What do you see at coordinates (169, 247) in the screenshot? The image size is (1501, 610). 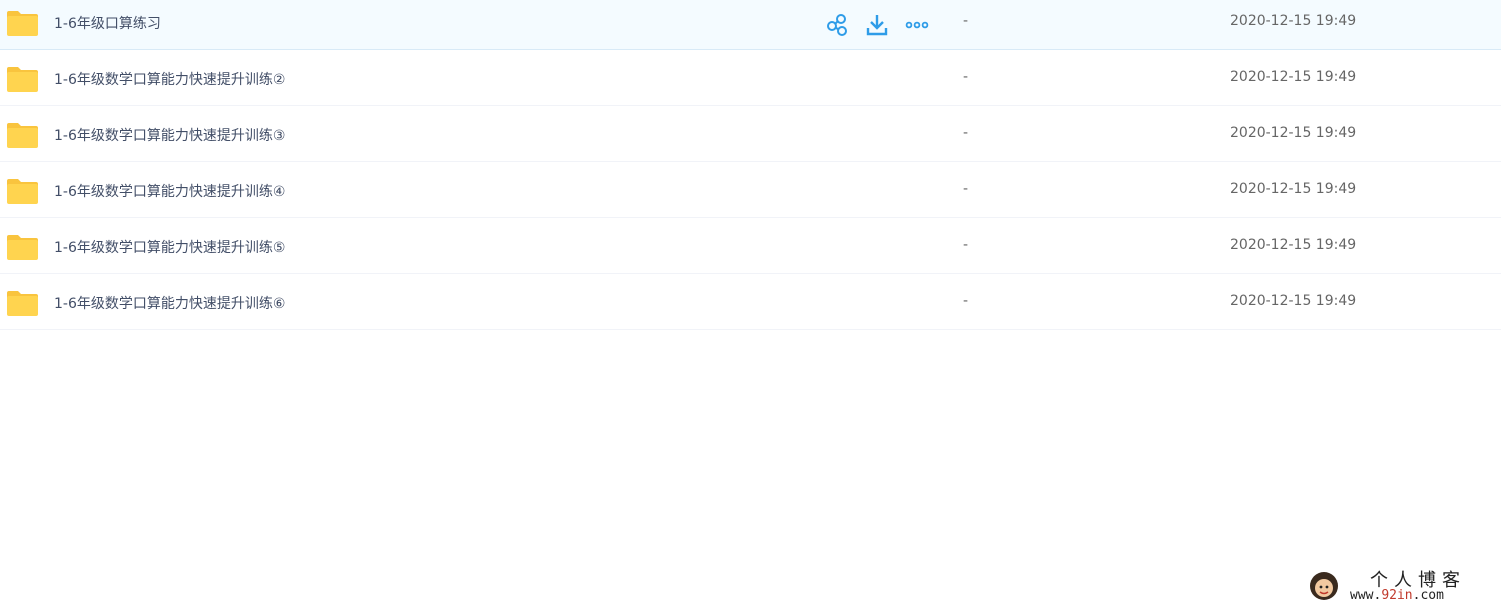 I see `file-name: 1-6年级数学口算能力快速提升训练⑤` at bounding box center [169, 247].